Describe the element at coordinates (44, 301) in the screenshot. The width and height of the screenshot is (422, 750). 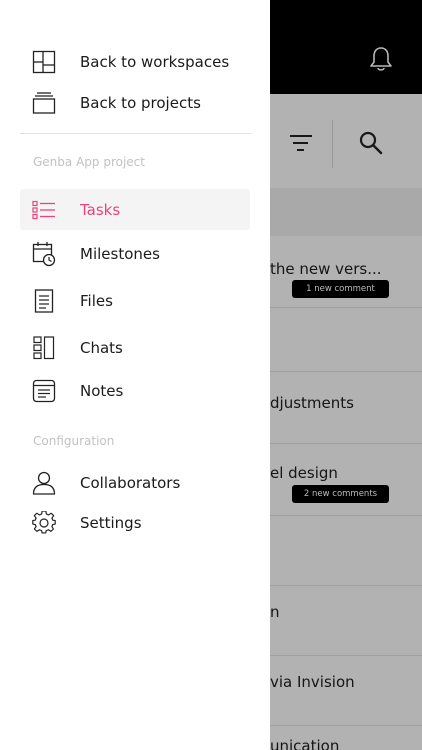
I see `files-icon` at that location.